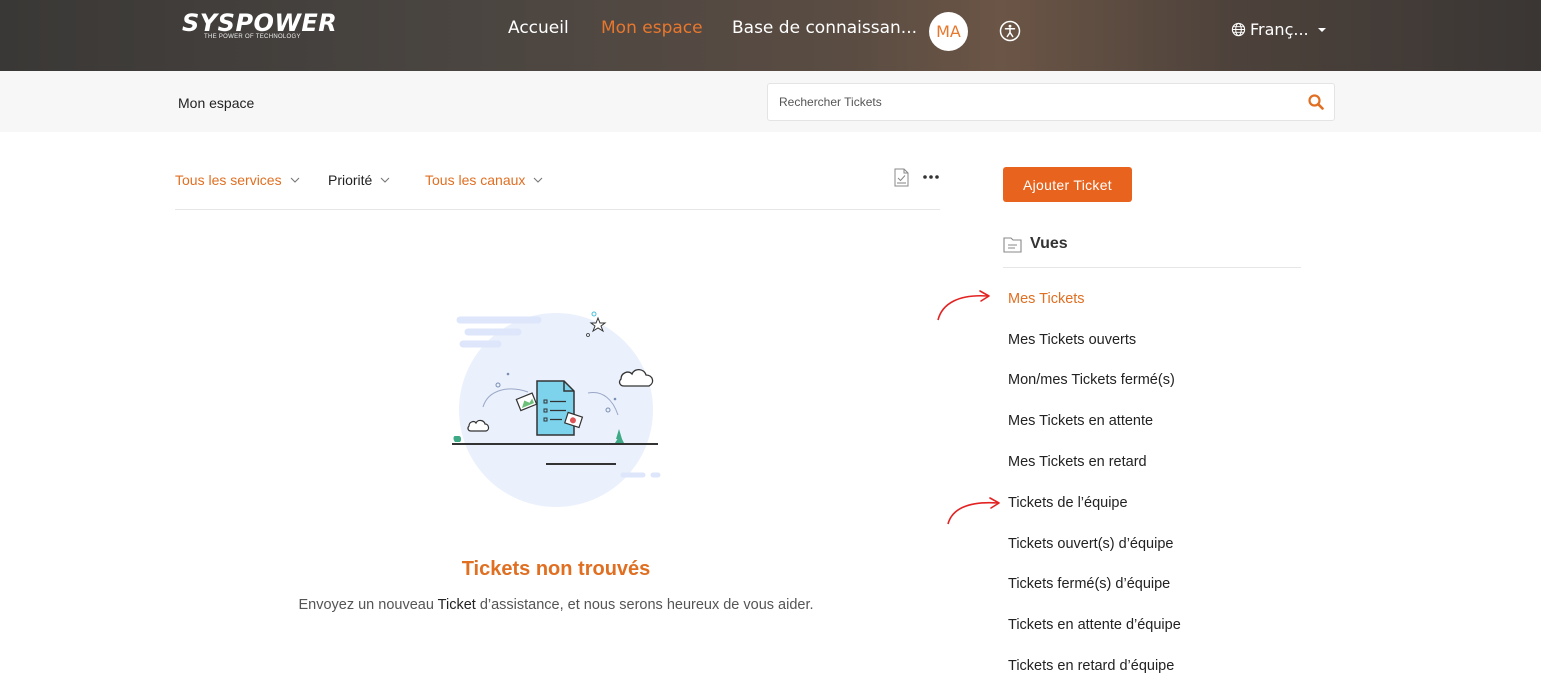  I want to click on search-placeholder: Rechercher Tickets, so click(830, 102).